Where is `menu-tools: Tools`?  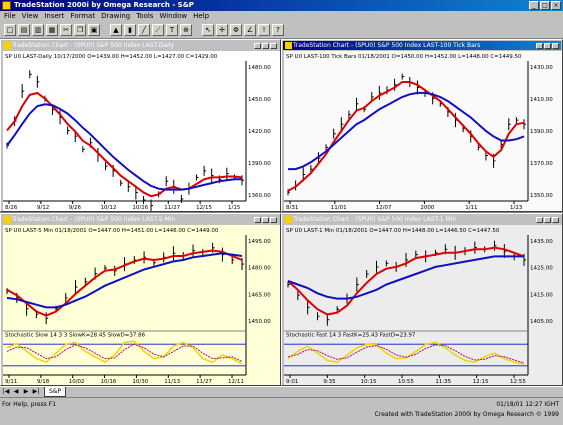
menu-tools: Tools is located at coordinates (144, 16).